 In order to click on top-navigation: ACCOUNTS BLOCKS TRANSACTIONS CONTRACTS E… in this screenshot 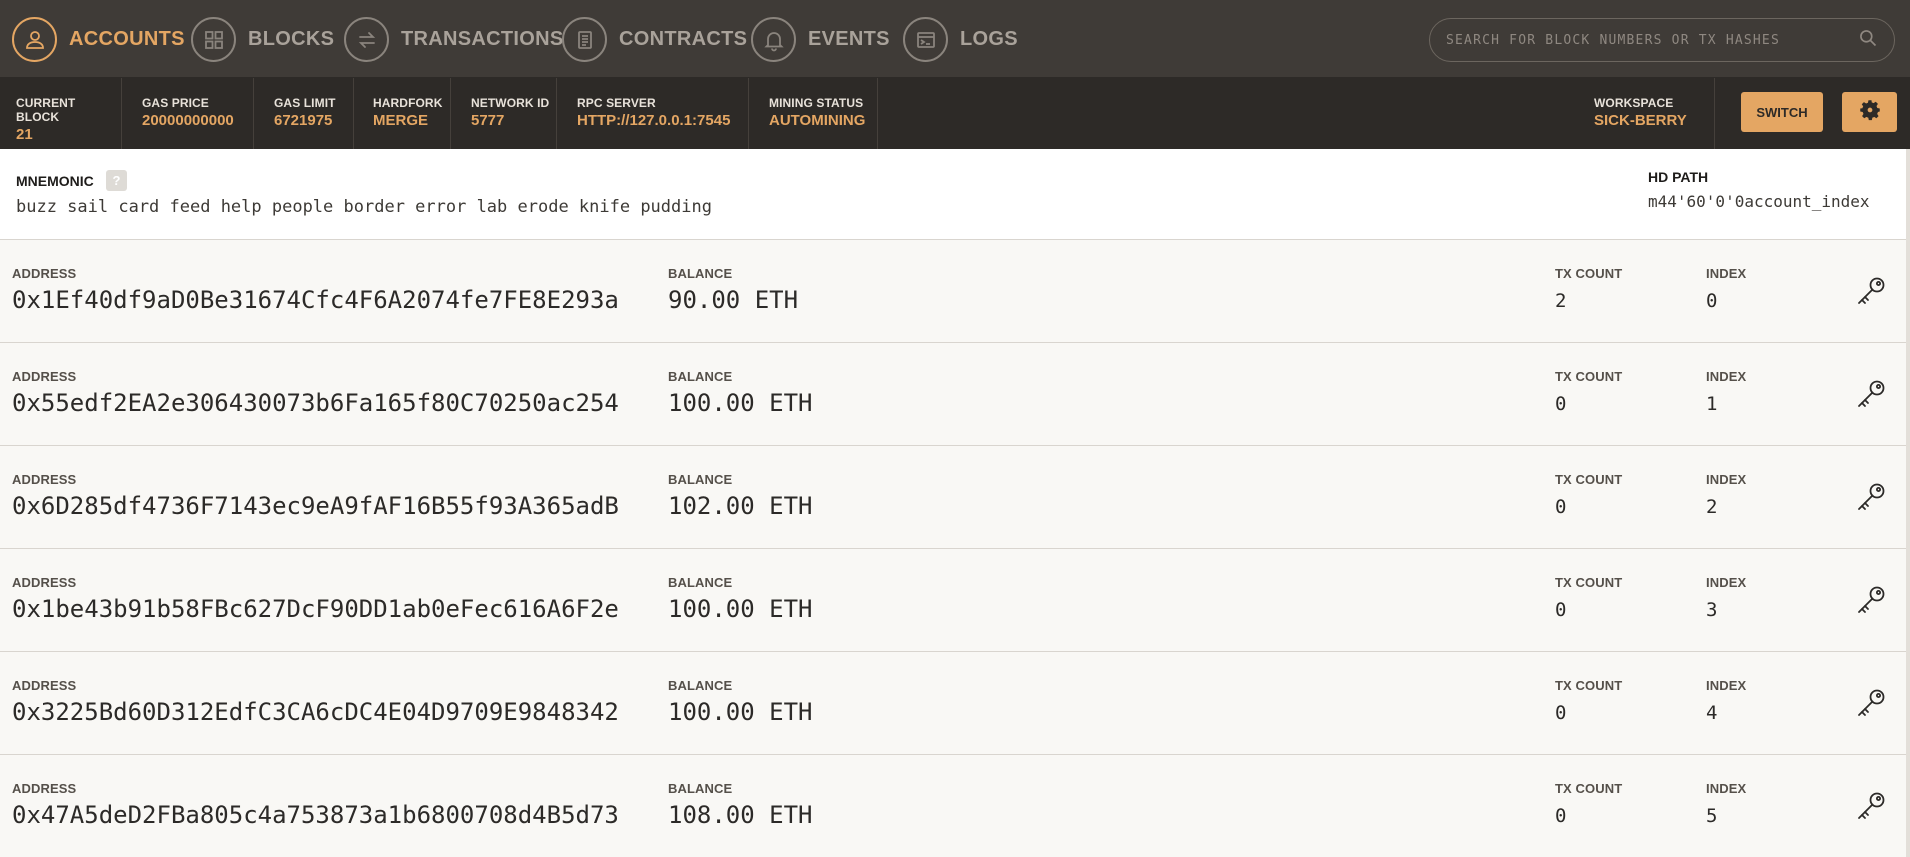, I will do `click(955, 39)`.